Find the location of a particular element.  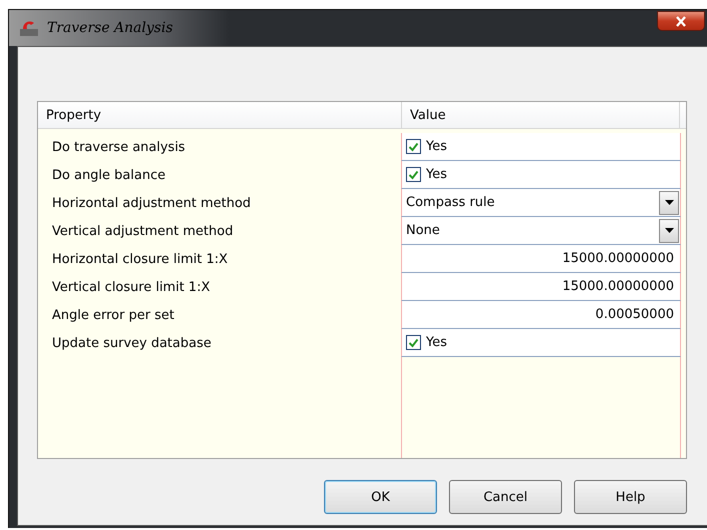

dropdown-value: Compass rule is located at coordinates (451, 202).